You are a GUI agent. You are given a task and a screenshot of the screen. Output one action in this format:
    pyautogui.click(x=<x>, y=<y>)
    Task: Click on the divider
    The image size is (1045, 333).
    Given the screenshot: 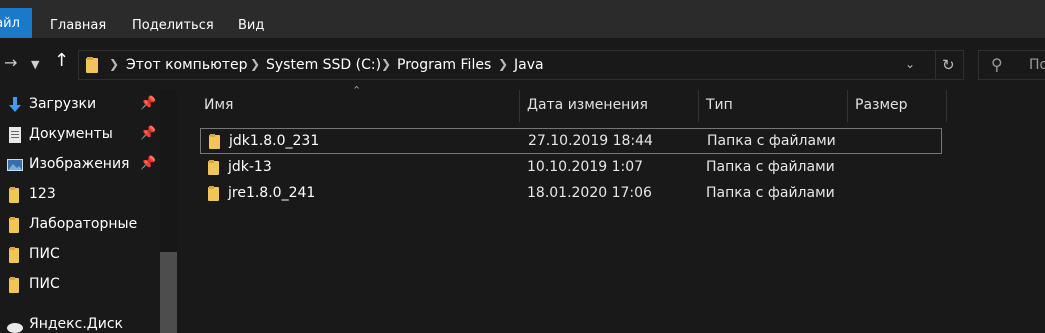 What is the action you would take?
    pyautogui.click(x=935, y=65)
    